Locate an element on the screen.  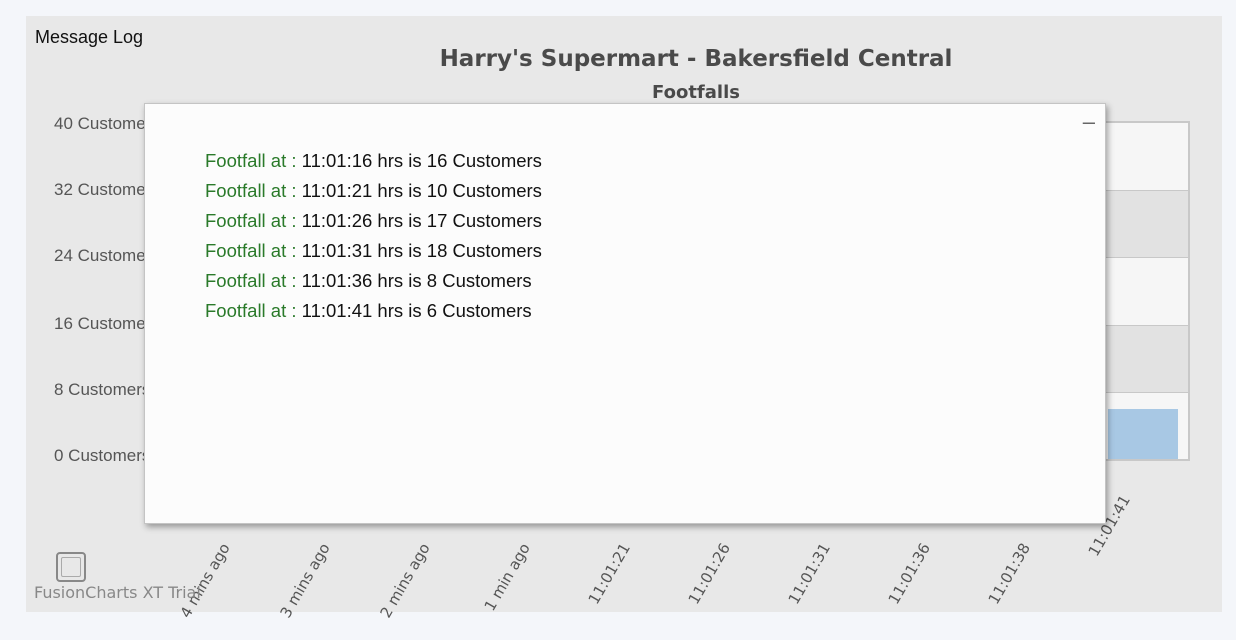
message-log-label: Message Log is located at coordinates (89, 37).